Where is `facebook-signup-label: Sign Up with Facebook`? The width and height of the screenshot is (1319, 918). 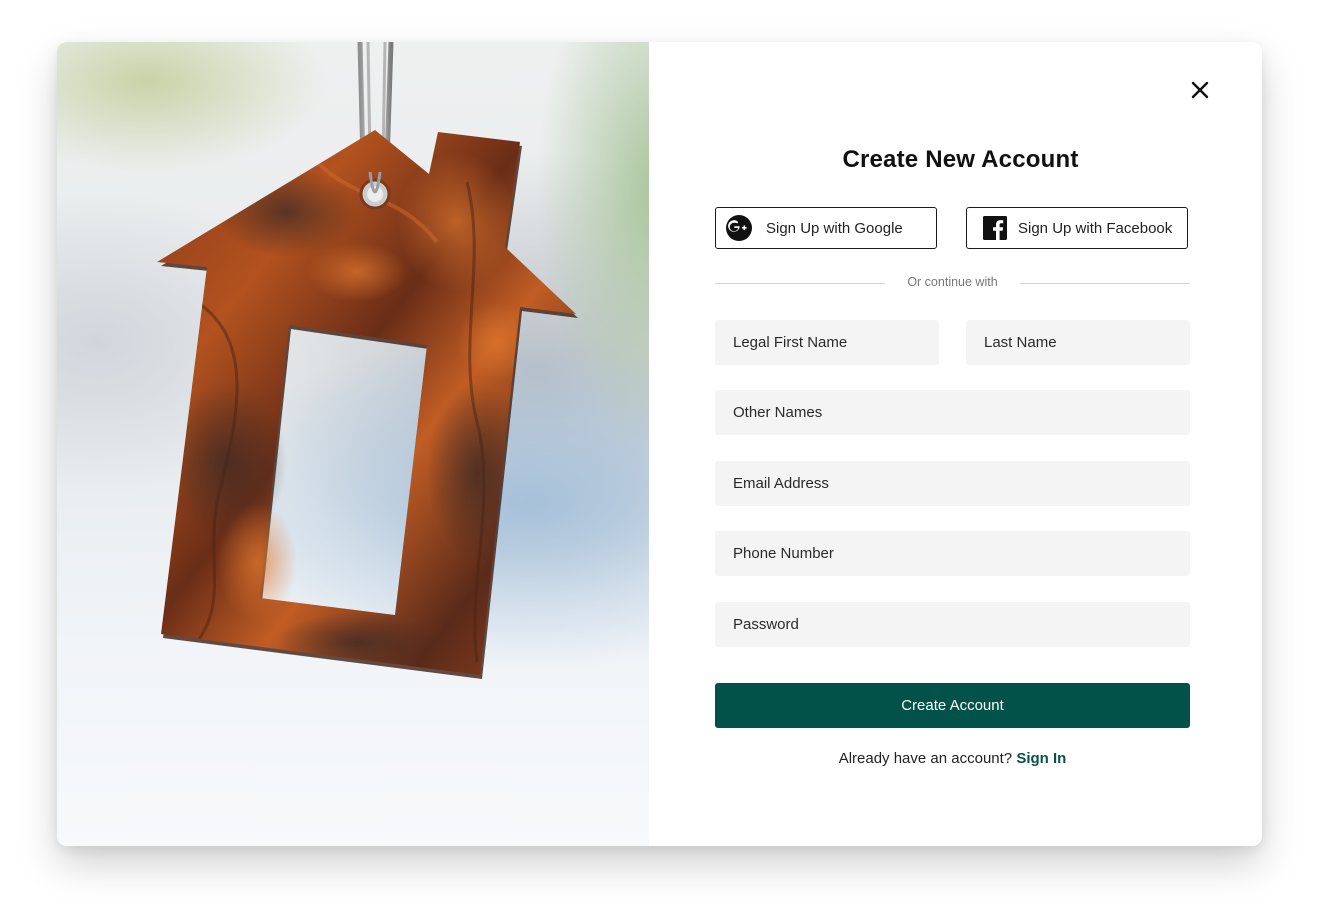 facebook-signup-label: Sign Up with Facebook is located at coordinates (1095, 228).